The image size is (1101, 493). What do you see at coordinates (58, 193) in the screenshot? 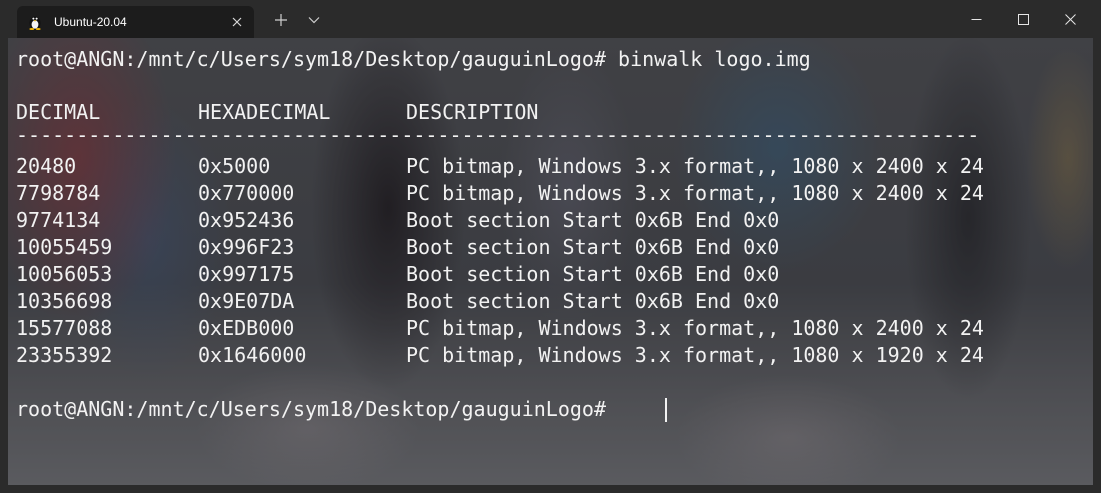
I see `row-decimal: 7798784` at bounding box center [58, 193].